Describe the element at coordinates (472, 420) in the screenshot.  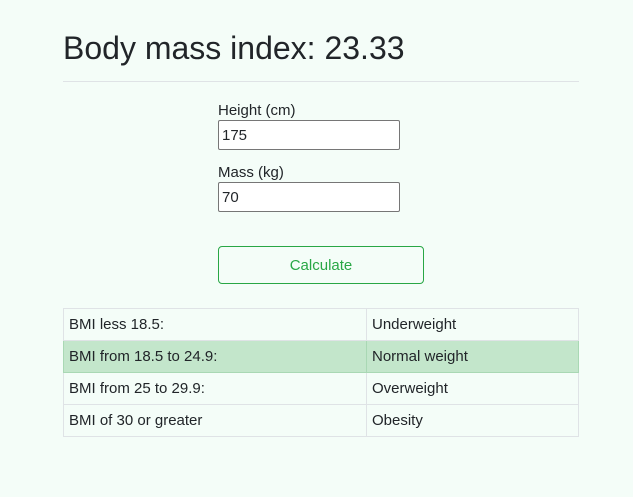
I see `bmi-category-cell: Obesity` at that location.